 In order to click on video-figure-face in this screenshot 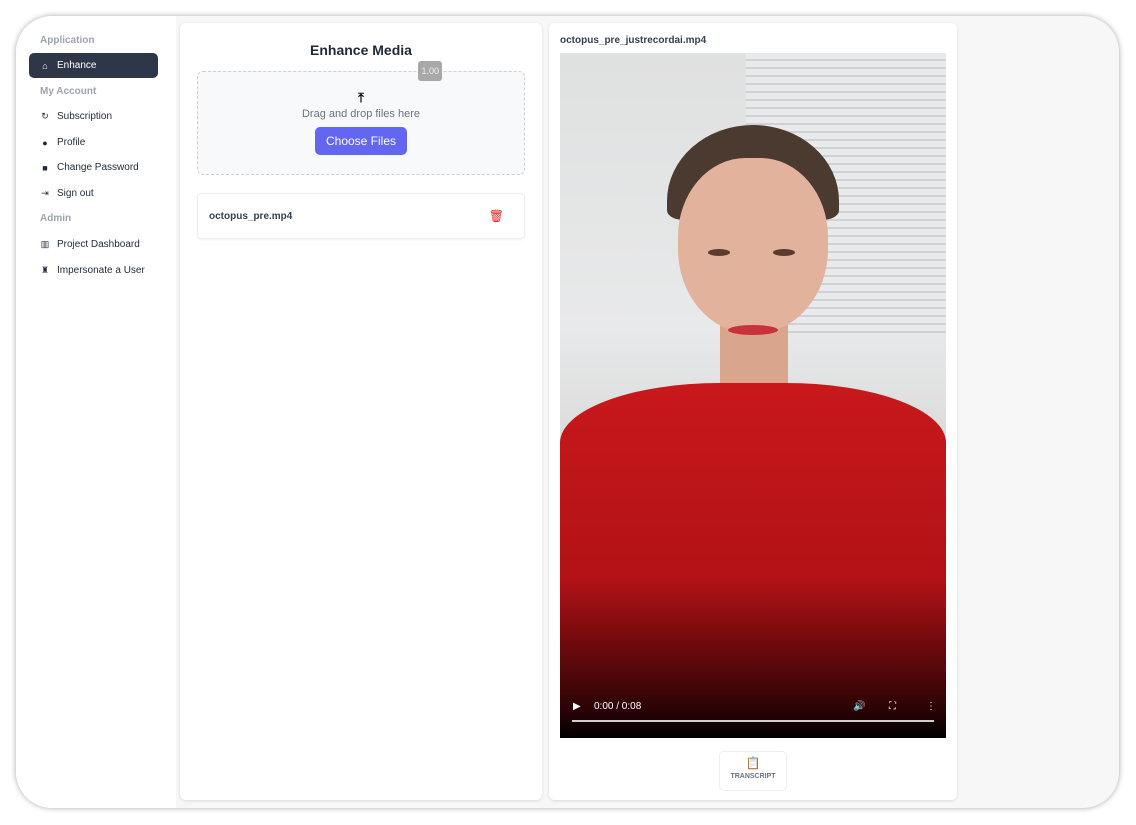, I will do `click(753, 245)`.